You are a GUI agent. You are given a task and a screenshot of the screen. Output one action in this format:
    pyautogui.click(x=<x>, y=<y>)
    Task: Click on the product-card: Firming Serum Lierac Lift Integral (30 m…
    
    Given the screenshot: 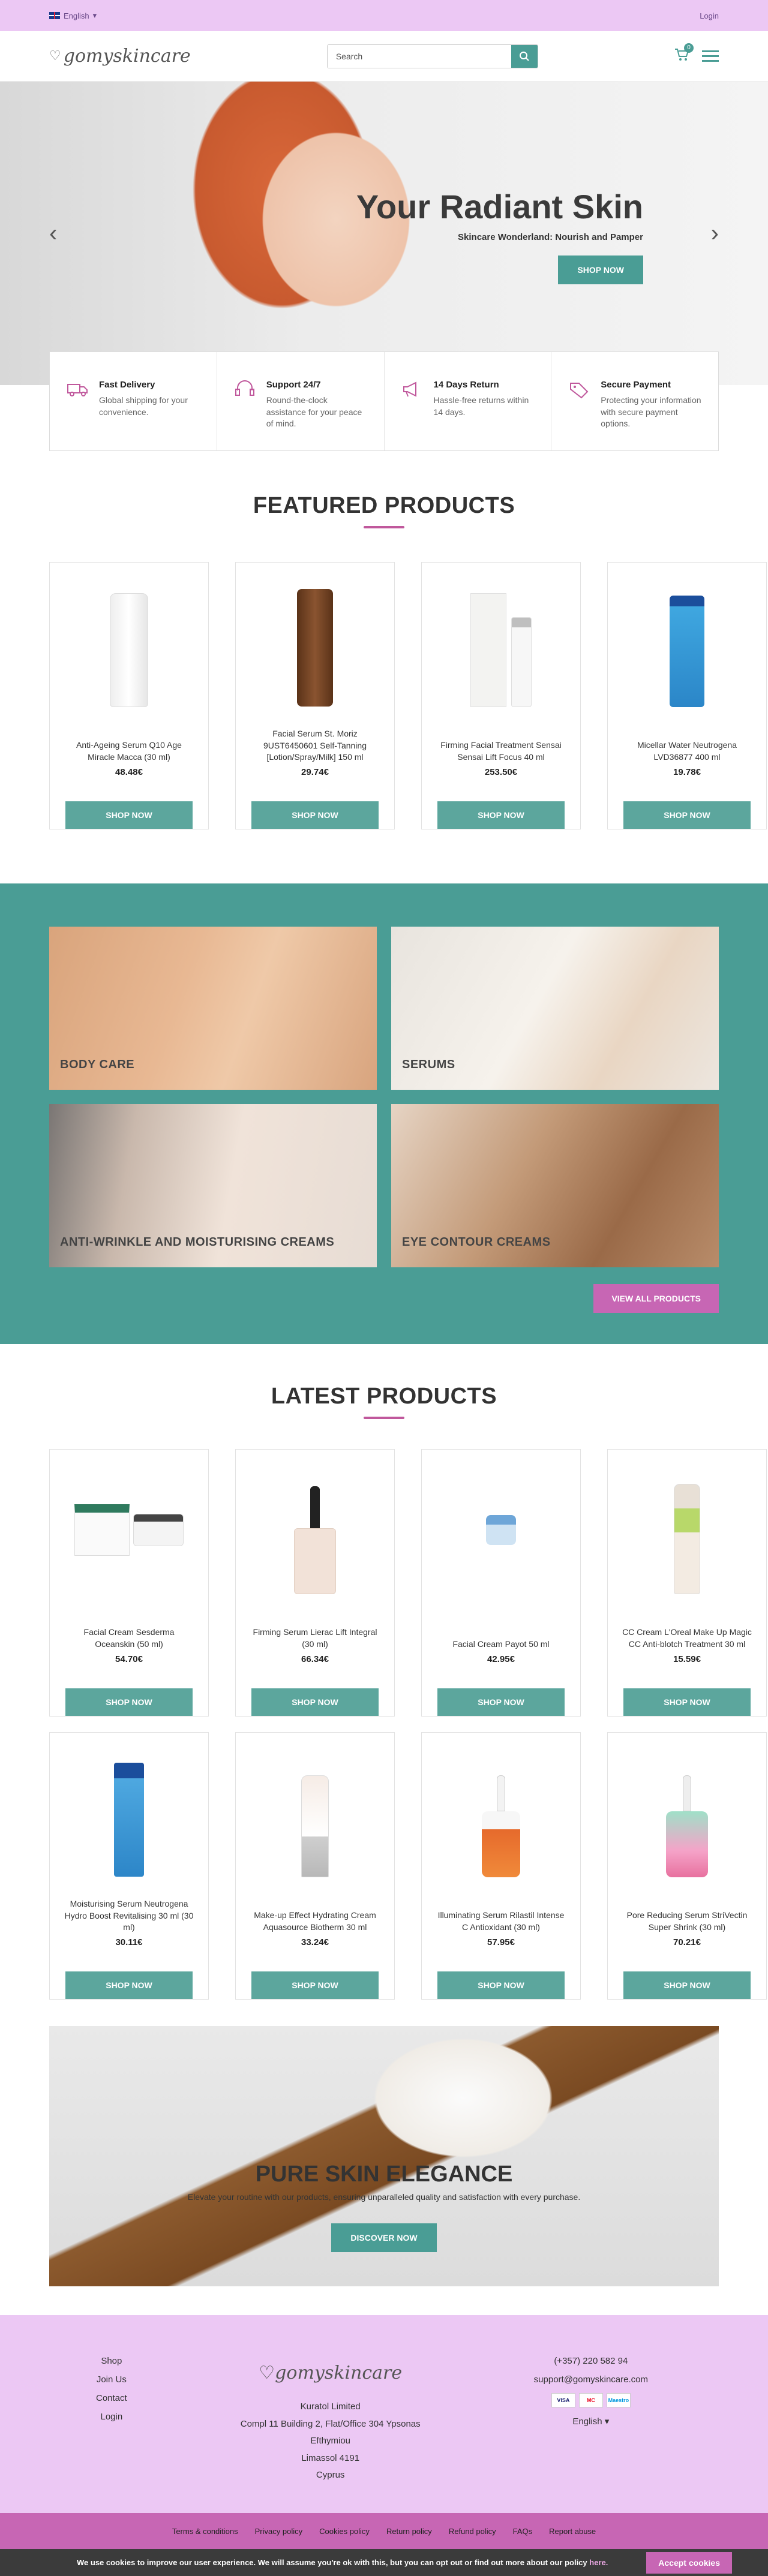 What is the action you would take?
    pyautogui.click(x=315, y=1583)
    